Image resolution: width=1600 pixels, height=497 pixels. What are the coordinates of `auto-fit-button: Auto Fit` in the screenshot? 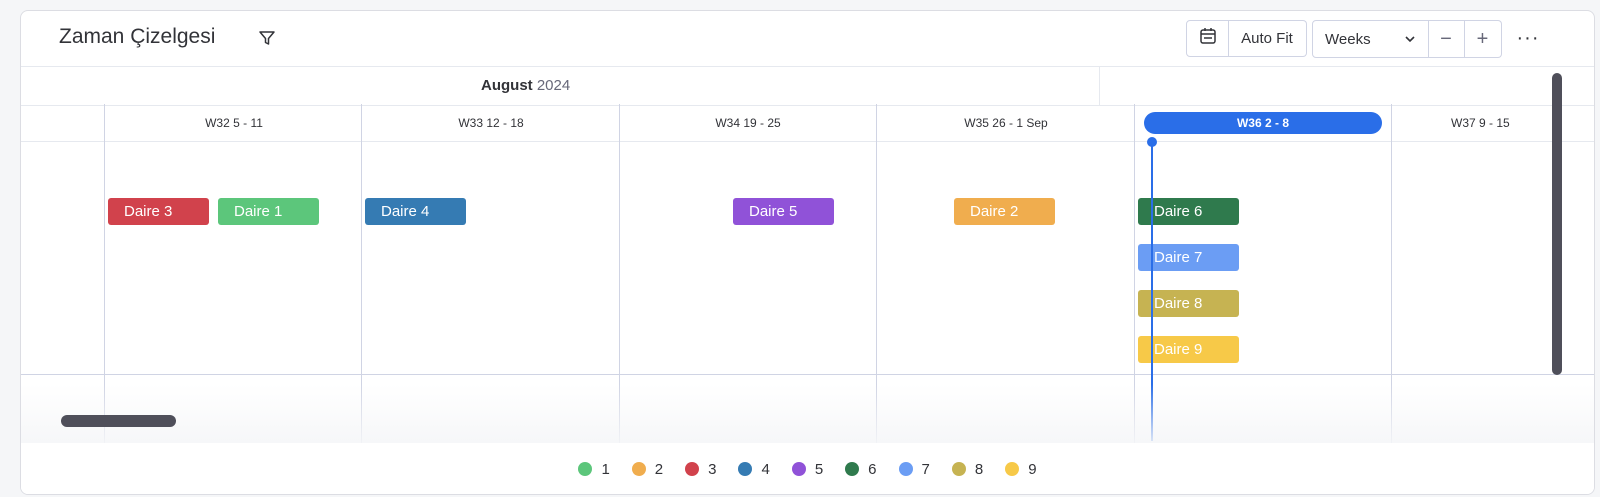 It's located at (1267, 38).